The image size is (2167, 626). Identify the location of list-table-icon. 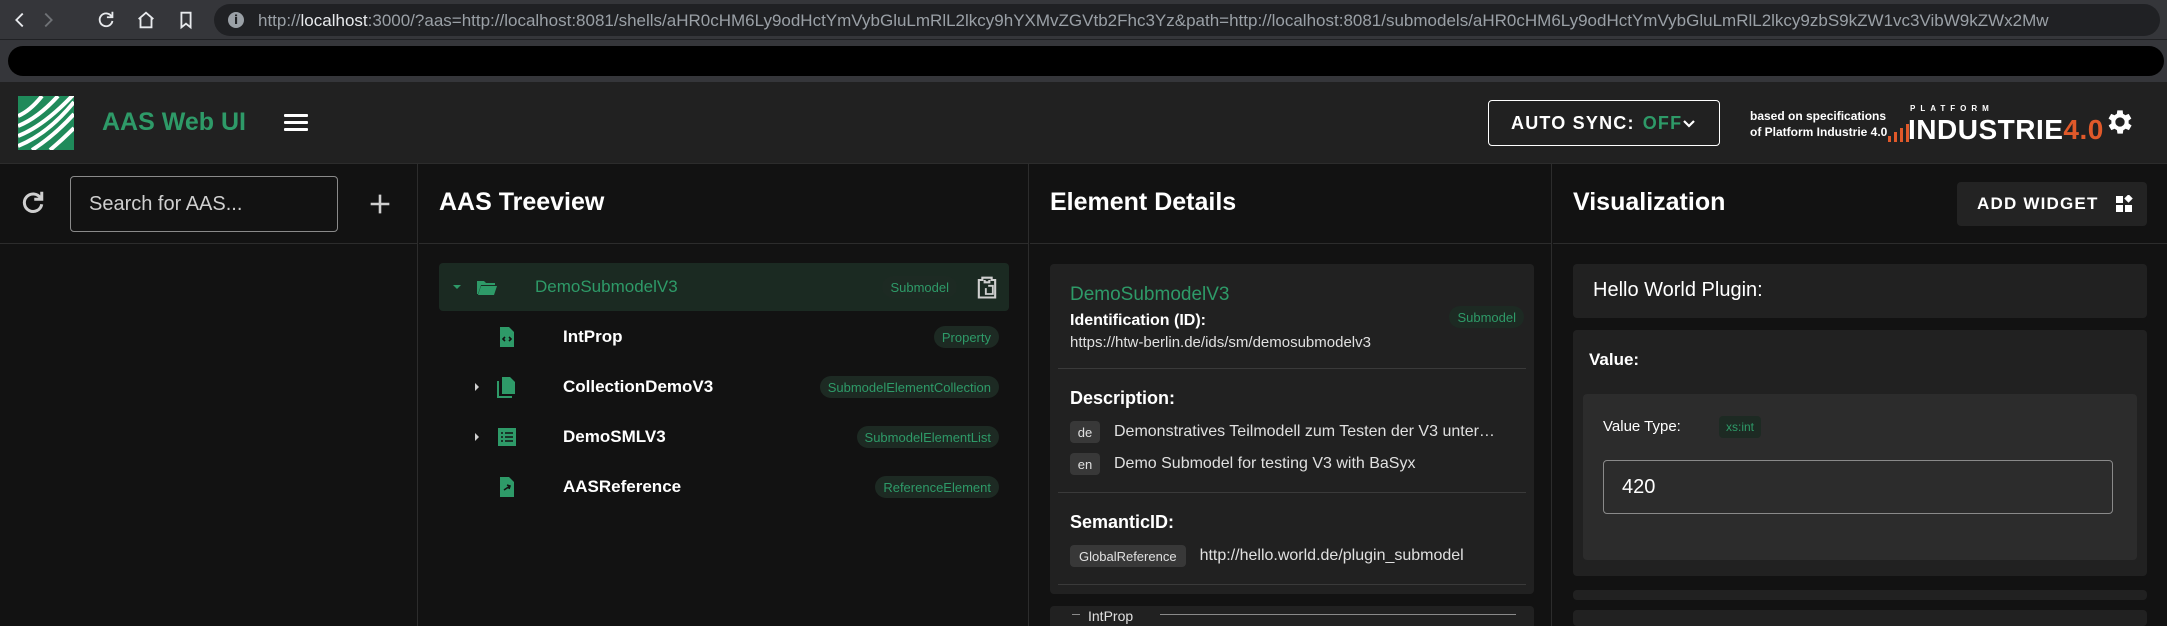
(507, 437).